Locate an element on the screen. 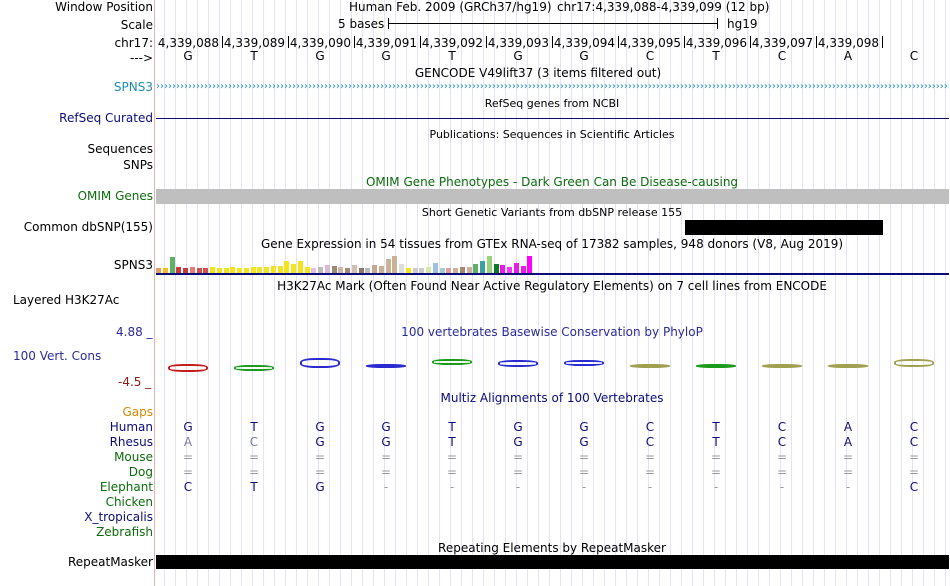  gencode-track-label: SPNS3 is located at coordinates (133, 87).